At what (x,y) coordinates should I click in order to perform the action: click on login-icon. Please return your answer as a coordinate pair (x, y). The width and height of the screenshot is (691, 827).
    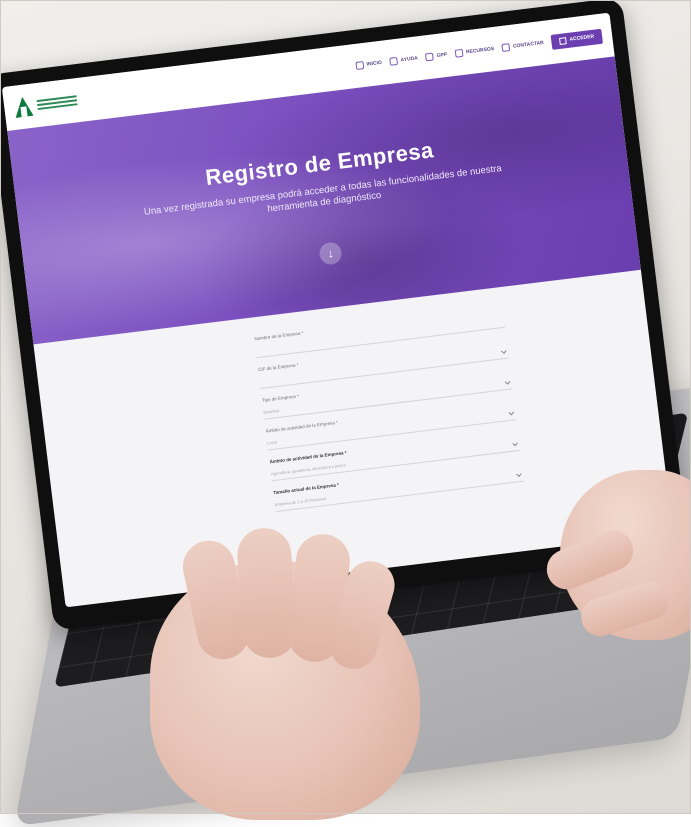
    Looking at the image, I should click on (563, 40).